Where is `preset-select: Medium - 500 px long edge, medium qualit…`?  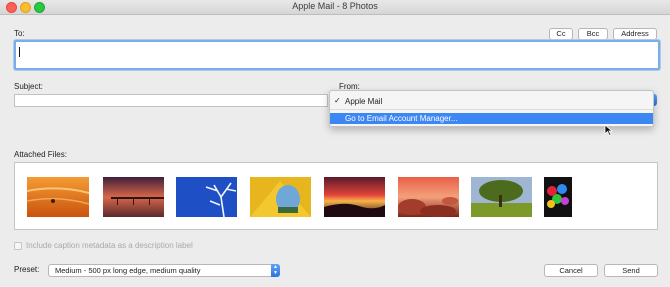
preset-select: Medium - 500 px long edge, medium qualit… is located at coordinates (164, 270).